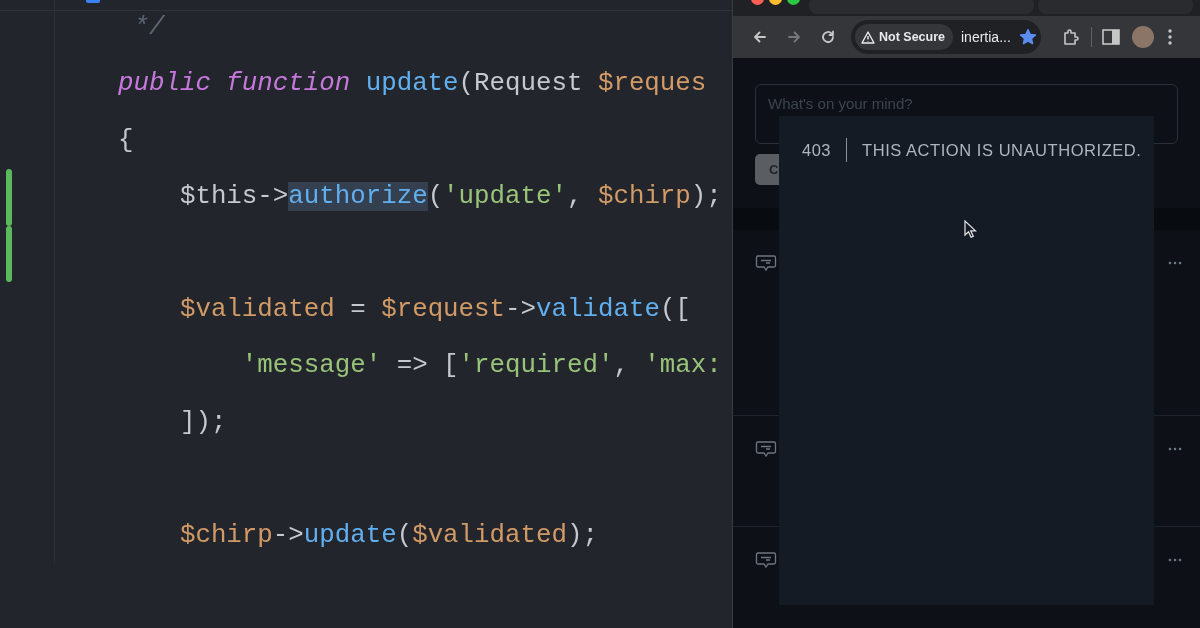 The width and height of the screenshot is (1200, 628). I want to click on code-token: => [, so click(427, 366).